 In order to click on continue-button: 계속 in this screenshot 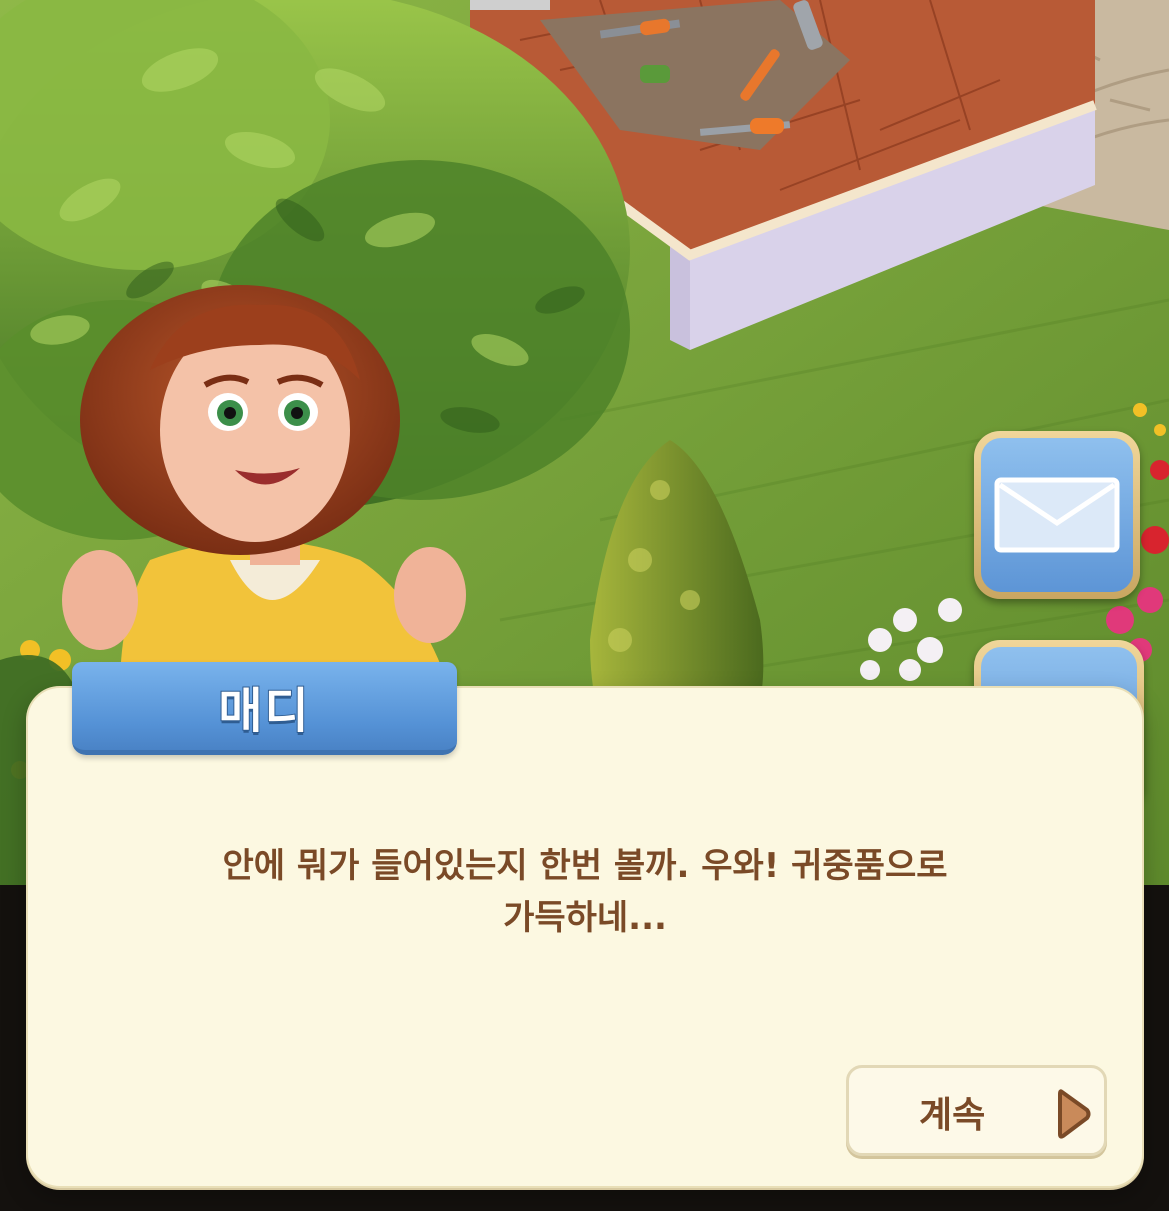, I will do `click(976, 1110)`.